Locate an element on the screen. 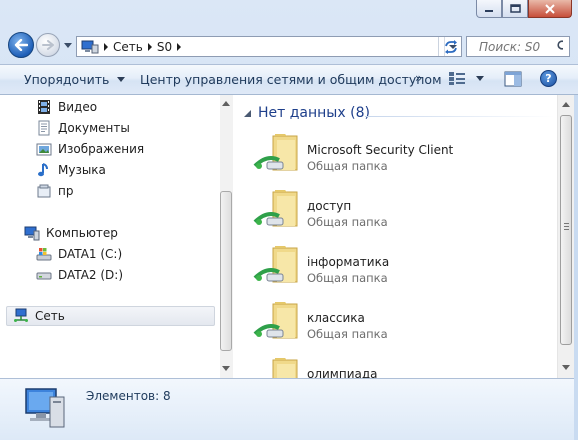 The height and width of the screenshot is (440, 578). item-name: Microsoft Security Client is located at coordinates (380, 150).